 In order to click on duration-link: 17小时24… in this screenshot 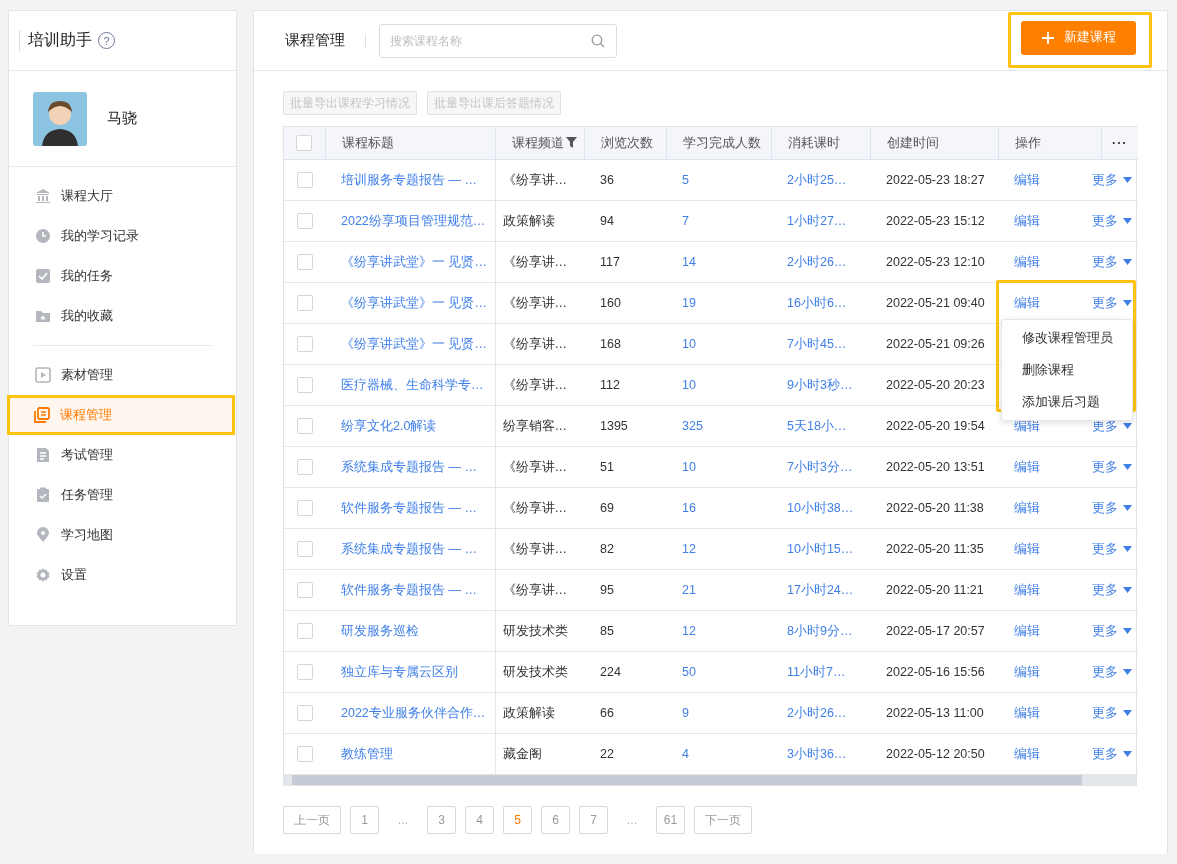, I will do `click(820, 589)`.